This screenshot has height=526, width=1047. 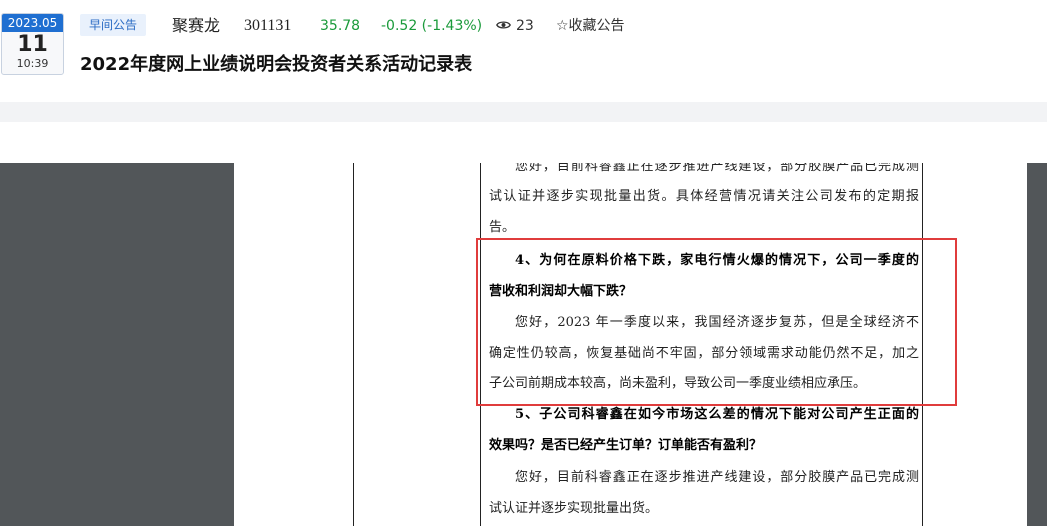 I want to click on stock-price: 35.78, so click(x=340, y=26).